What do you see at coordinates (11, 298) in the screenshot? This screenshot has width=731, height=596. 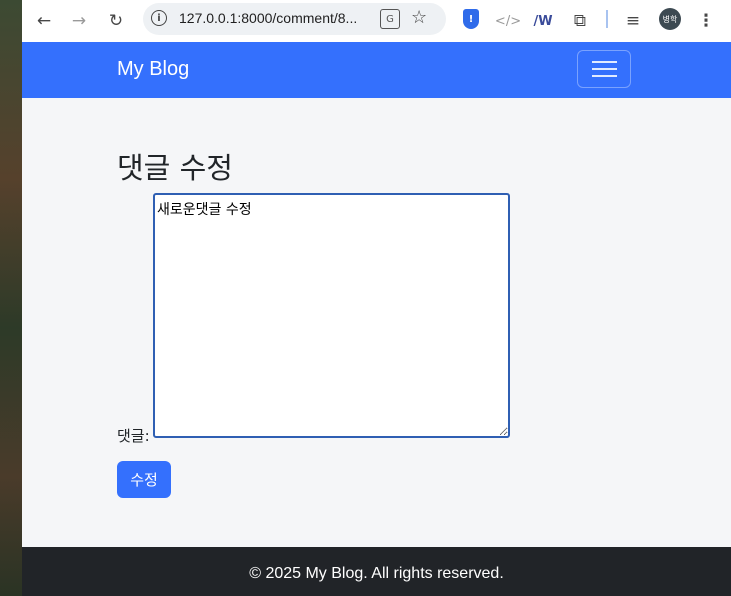 I see `desktop-background` at bounding box center [11, 298].